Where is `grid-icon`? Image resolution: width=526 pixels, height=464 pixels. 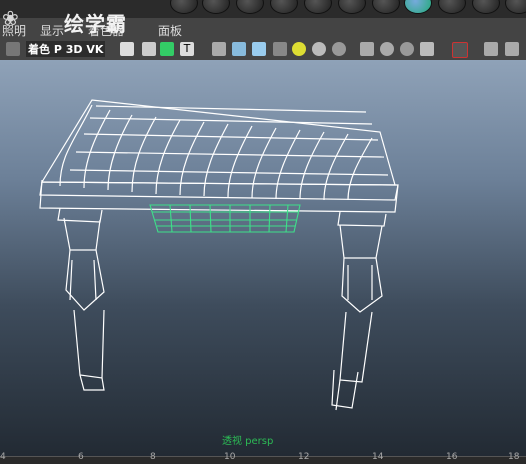 grid-icon is located at coordinates (149, 49).